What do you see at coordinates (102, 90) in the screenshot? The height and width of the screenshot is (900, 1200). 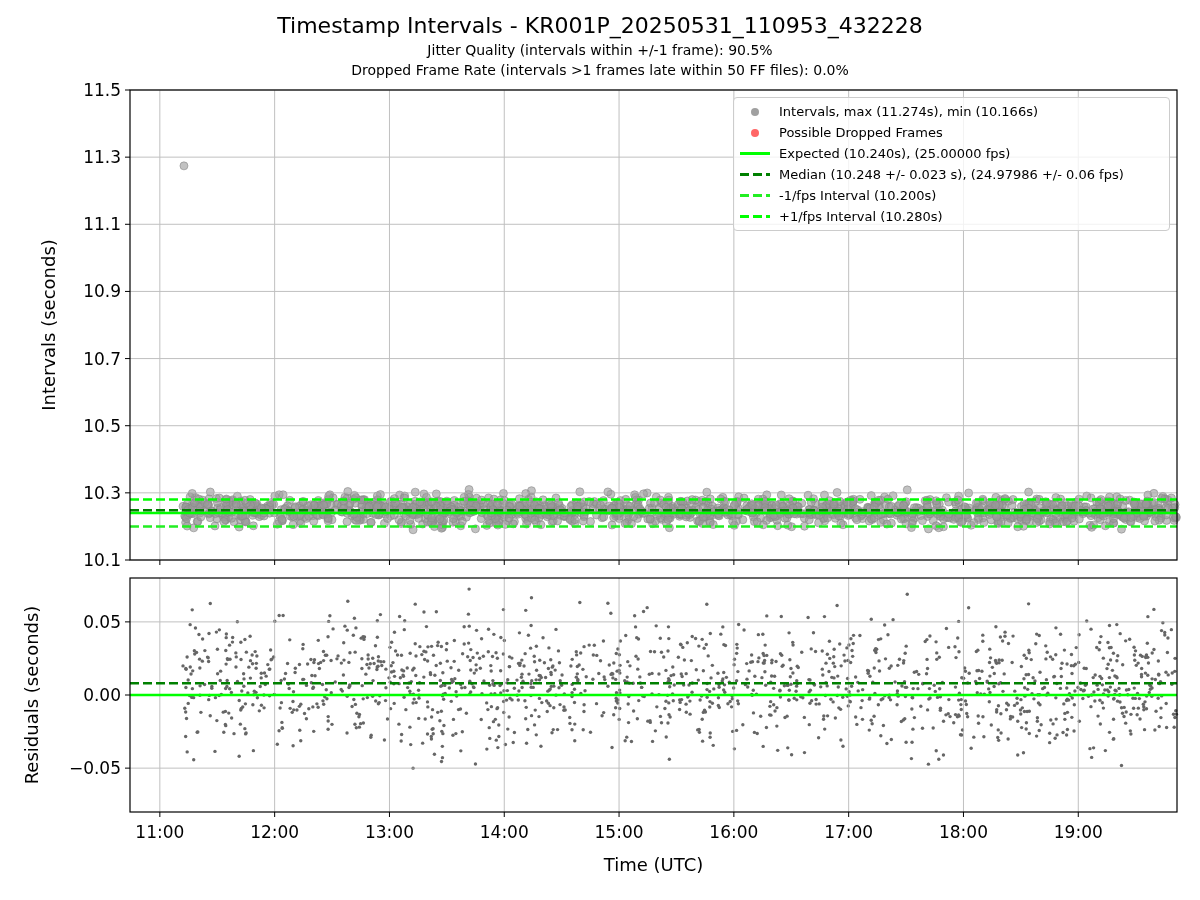 I see `tick-label: 11.5` at bounding box center [102, 90].